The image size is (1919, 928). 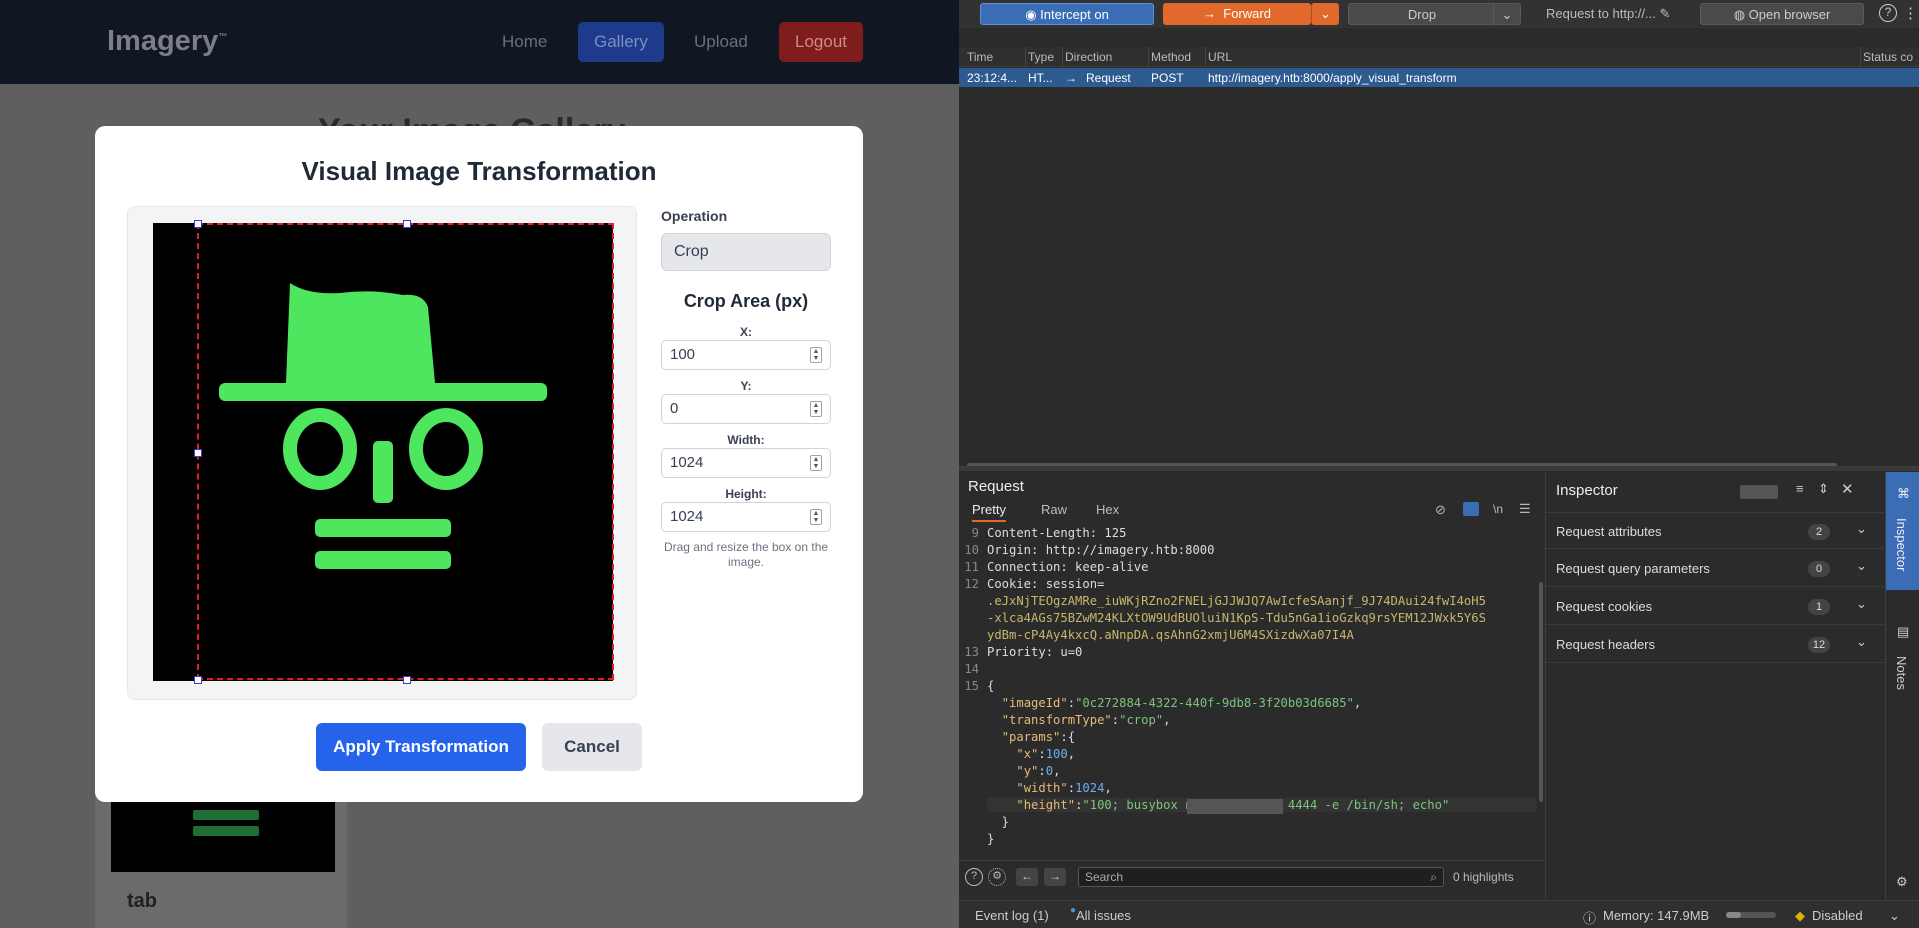 I want to click on col-direction: Direction, so click(x=1088, y=57).